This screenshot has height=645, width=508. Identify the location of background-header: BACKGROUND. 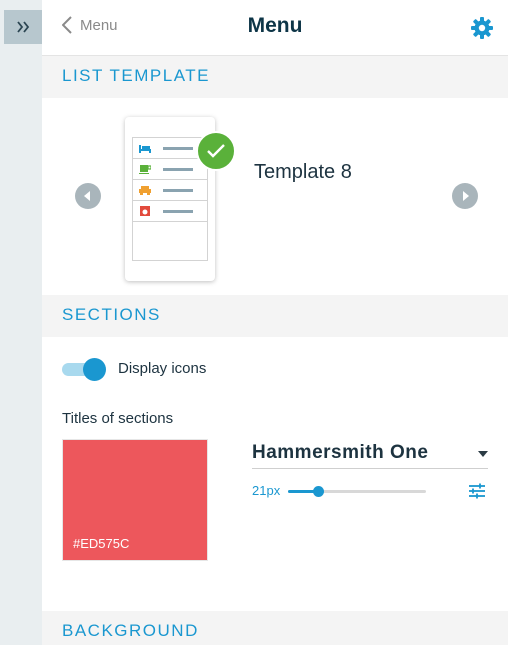
(275, 628).